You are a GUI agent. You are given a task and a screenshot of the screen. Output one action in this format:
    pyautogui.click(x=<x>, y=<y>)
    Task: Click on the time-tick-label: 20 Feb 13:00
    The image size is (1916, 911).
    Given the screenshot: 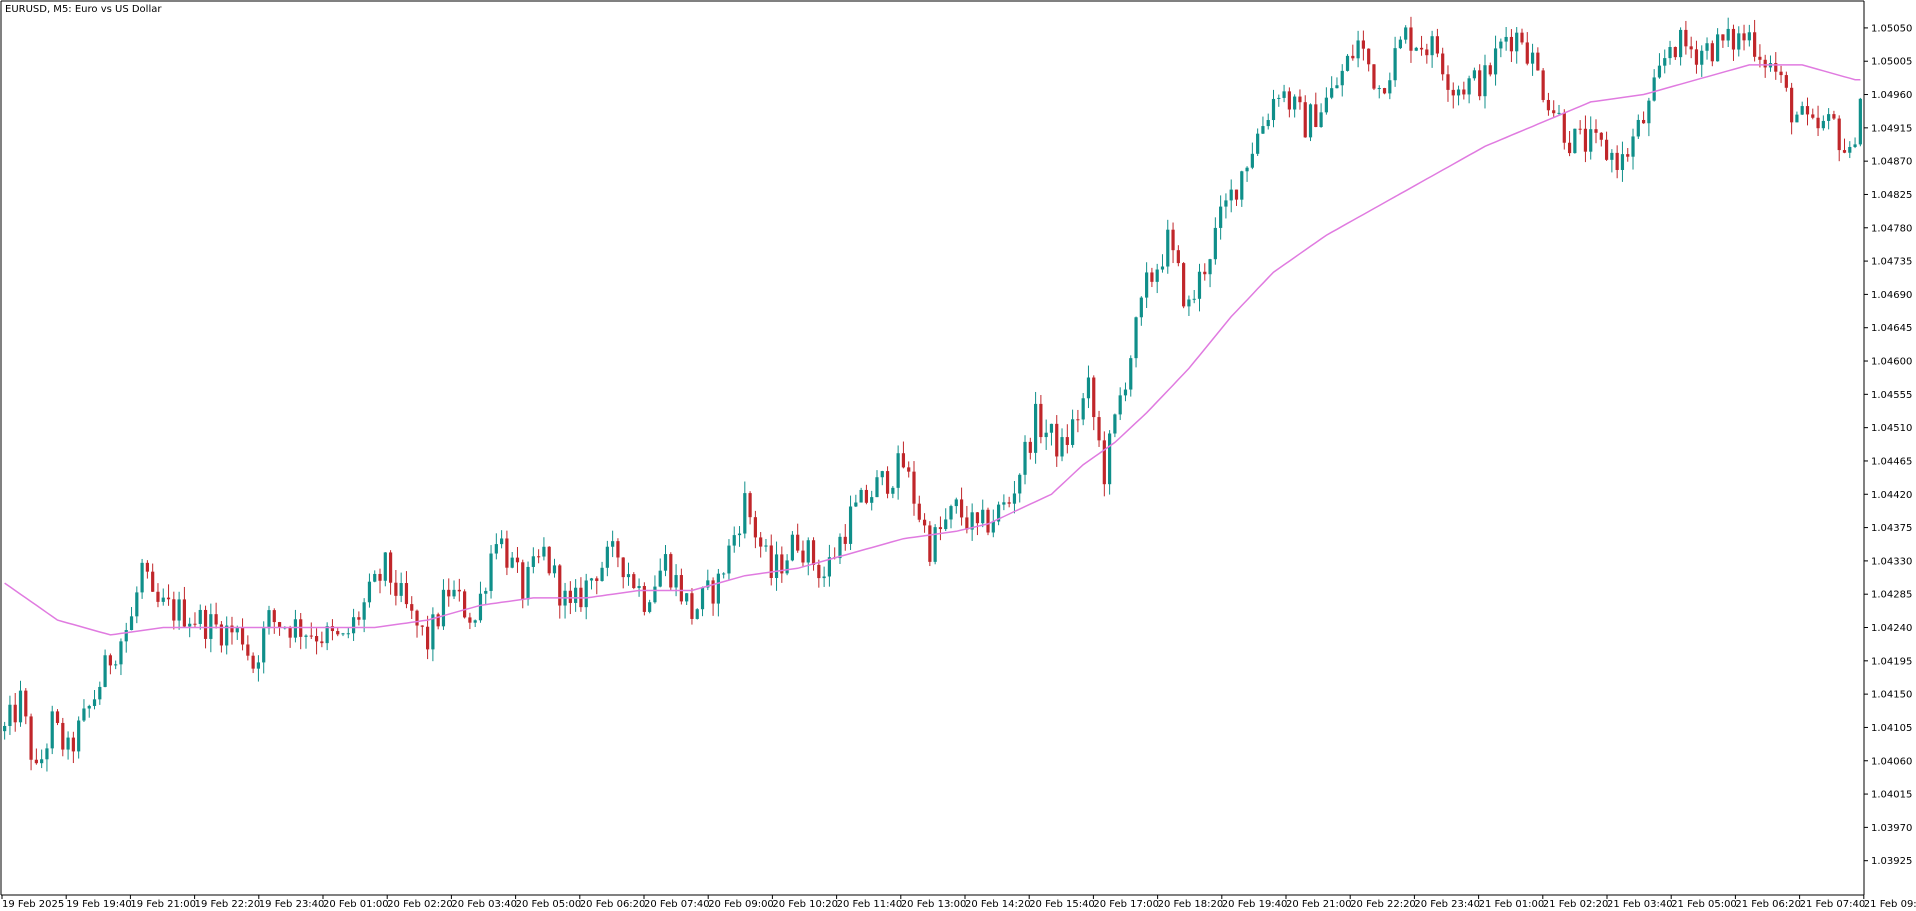 What is the action you would take?
    pyautogui.click(x=934, y=904)
    